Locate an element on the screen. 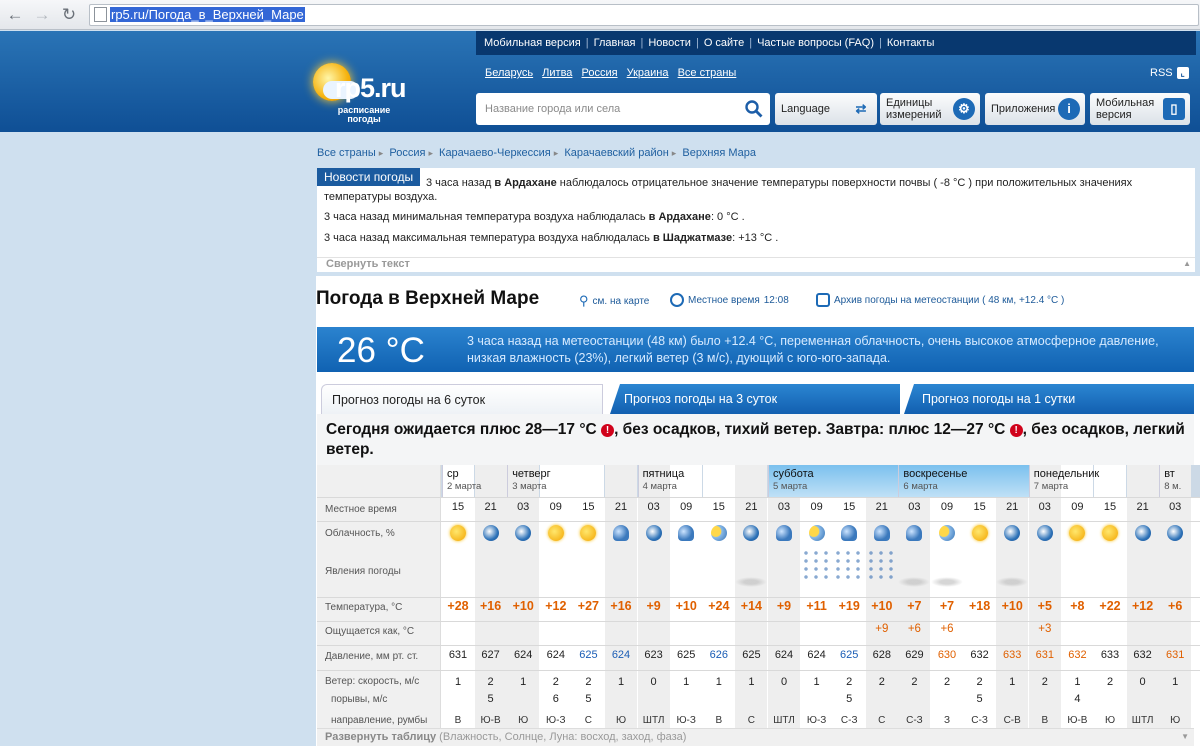 The height and width of the screenshot is (746, 1200). forecast-column: 03 +6 631 1 Ю is located at coordinates (1175, 605).